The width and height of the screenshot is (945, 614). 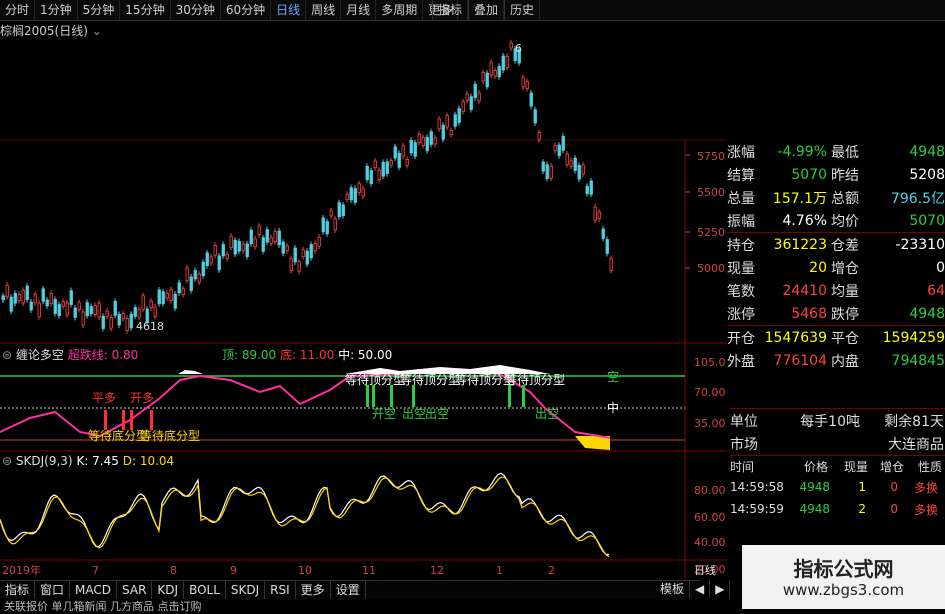 I want to click on quote-label: 笔数, so click(x=741, y=291).